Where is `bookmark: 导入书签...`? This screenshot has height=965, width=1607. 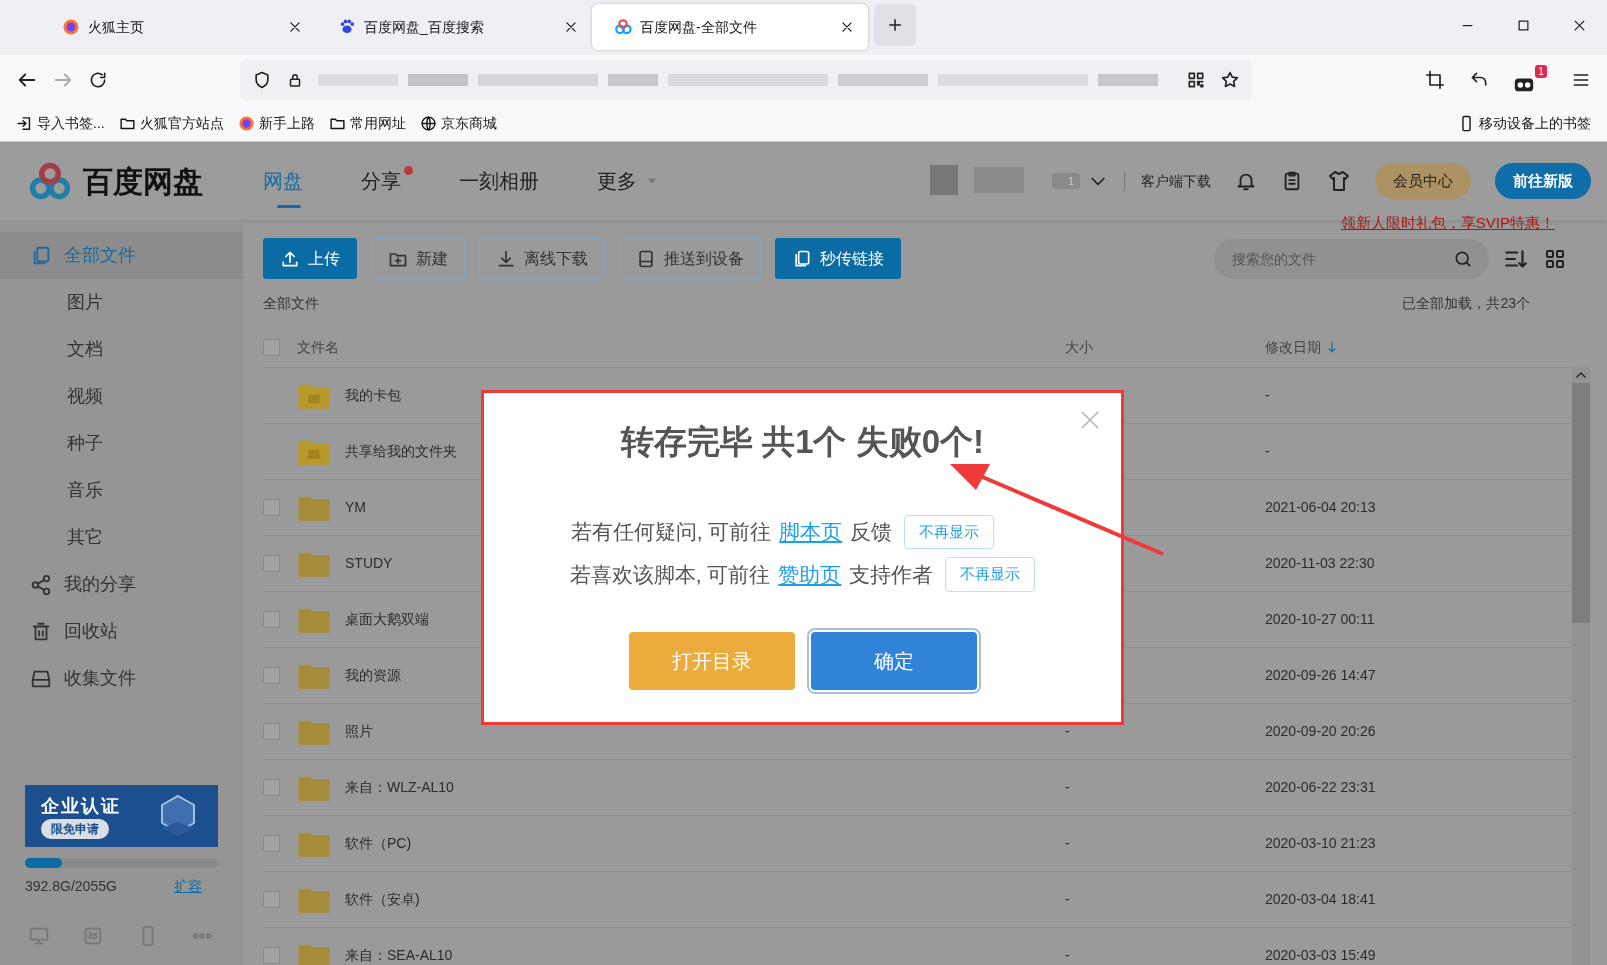
bookmark: 导入书签... is located at coordinates (60, 123).